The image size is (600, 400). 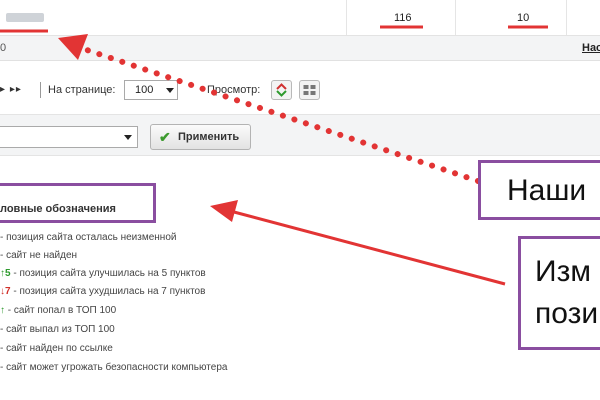 I want to click on stat-value-1: 116, so click(x=403, y=18).